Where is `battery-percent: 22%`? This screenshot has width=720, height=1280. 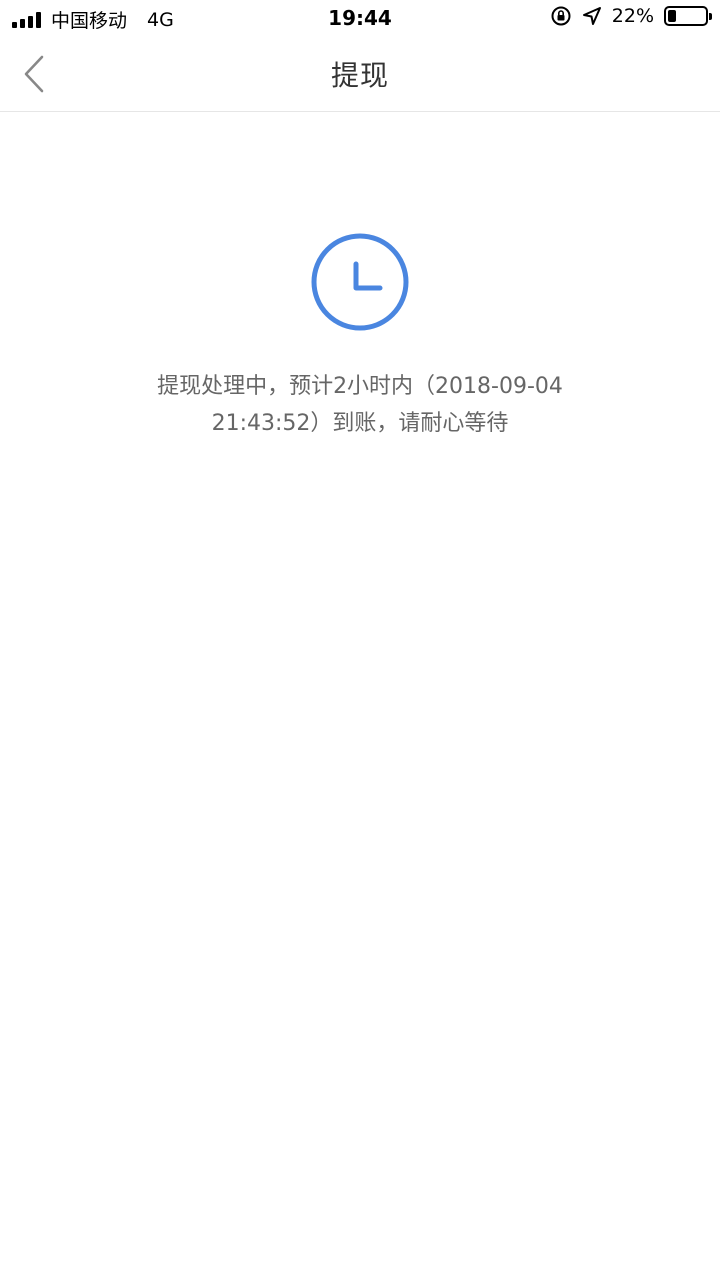 battery-percent: 22% is located at coordinates (632, 16).